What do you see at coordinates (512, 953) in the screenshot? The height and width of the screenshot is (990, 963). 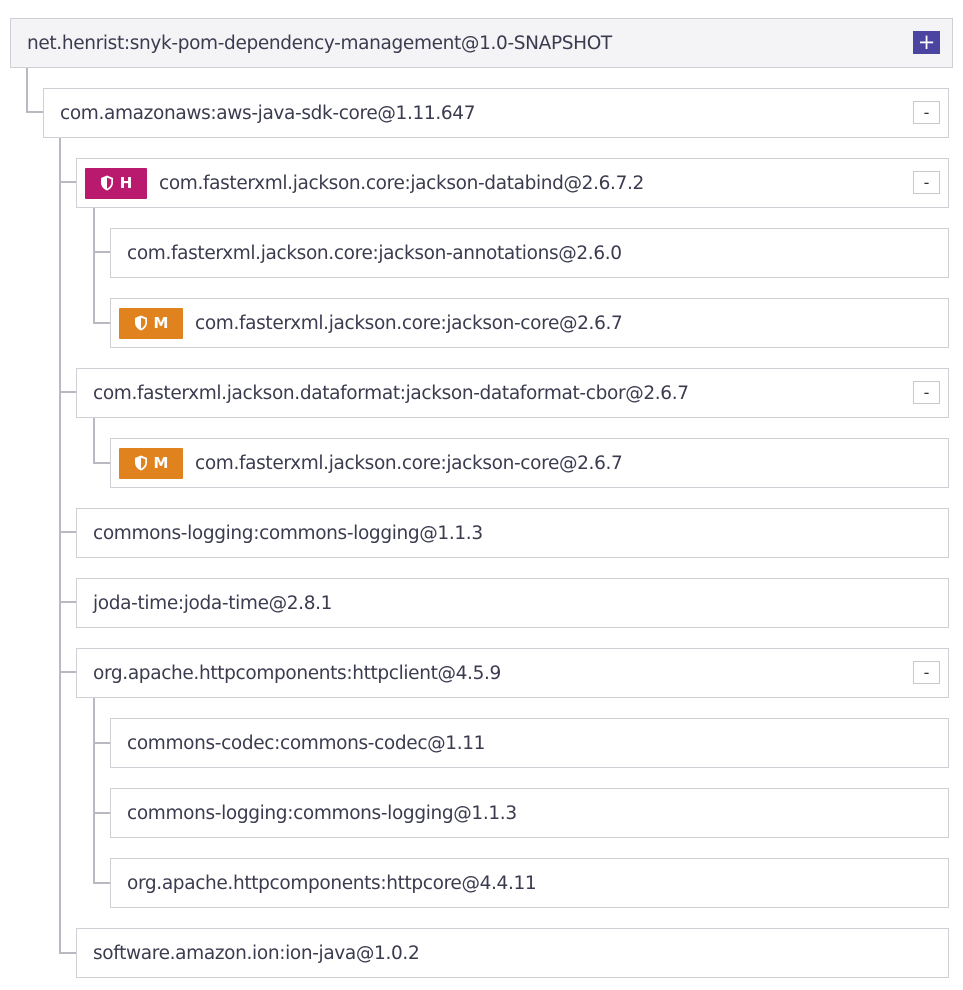 I see `tree-node-ion-java: software.amazon.ion:ion-java@1.0.2` at bounding box center [512, 953].